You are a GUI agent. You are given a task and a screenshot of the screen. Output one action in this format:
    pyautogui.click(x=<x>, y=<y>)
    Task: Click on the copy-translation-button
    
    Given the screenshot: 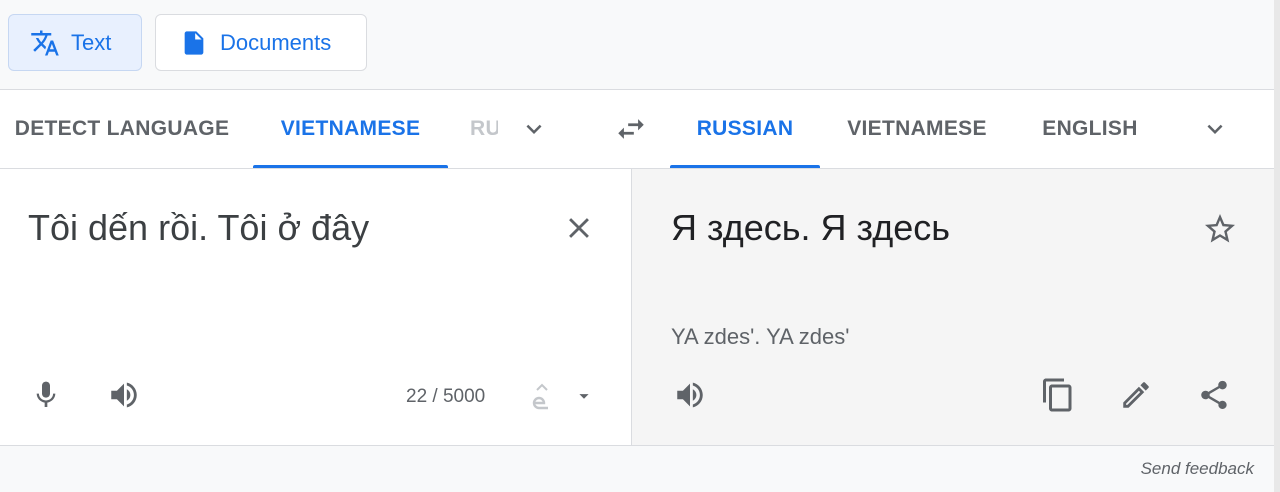 What is the action you would take?
    pyautogui.click(x=1058, y=395)
    